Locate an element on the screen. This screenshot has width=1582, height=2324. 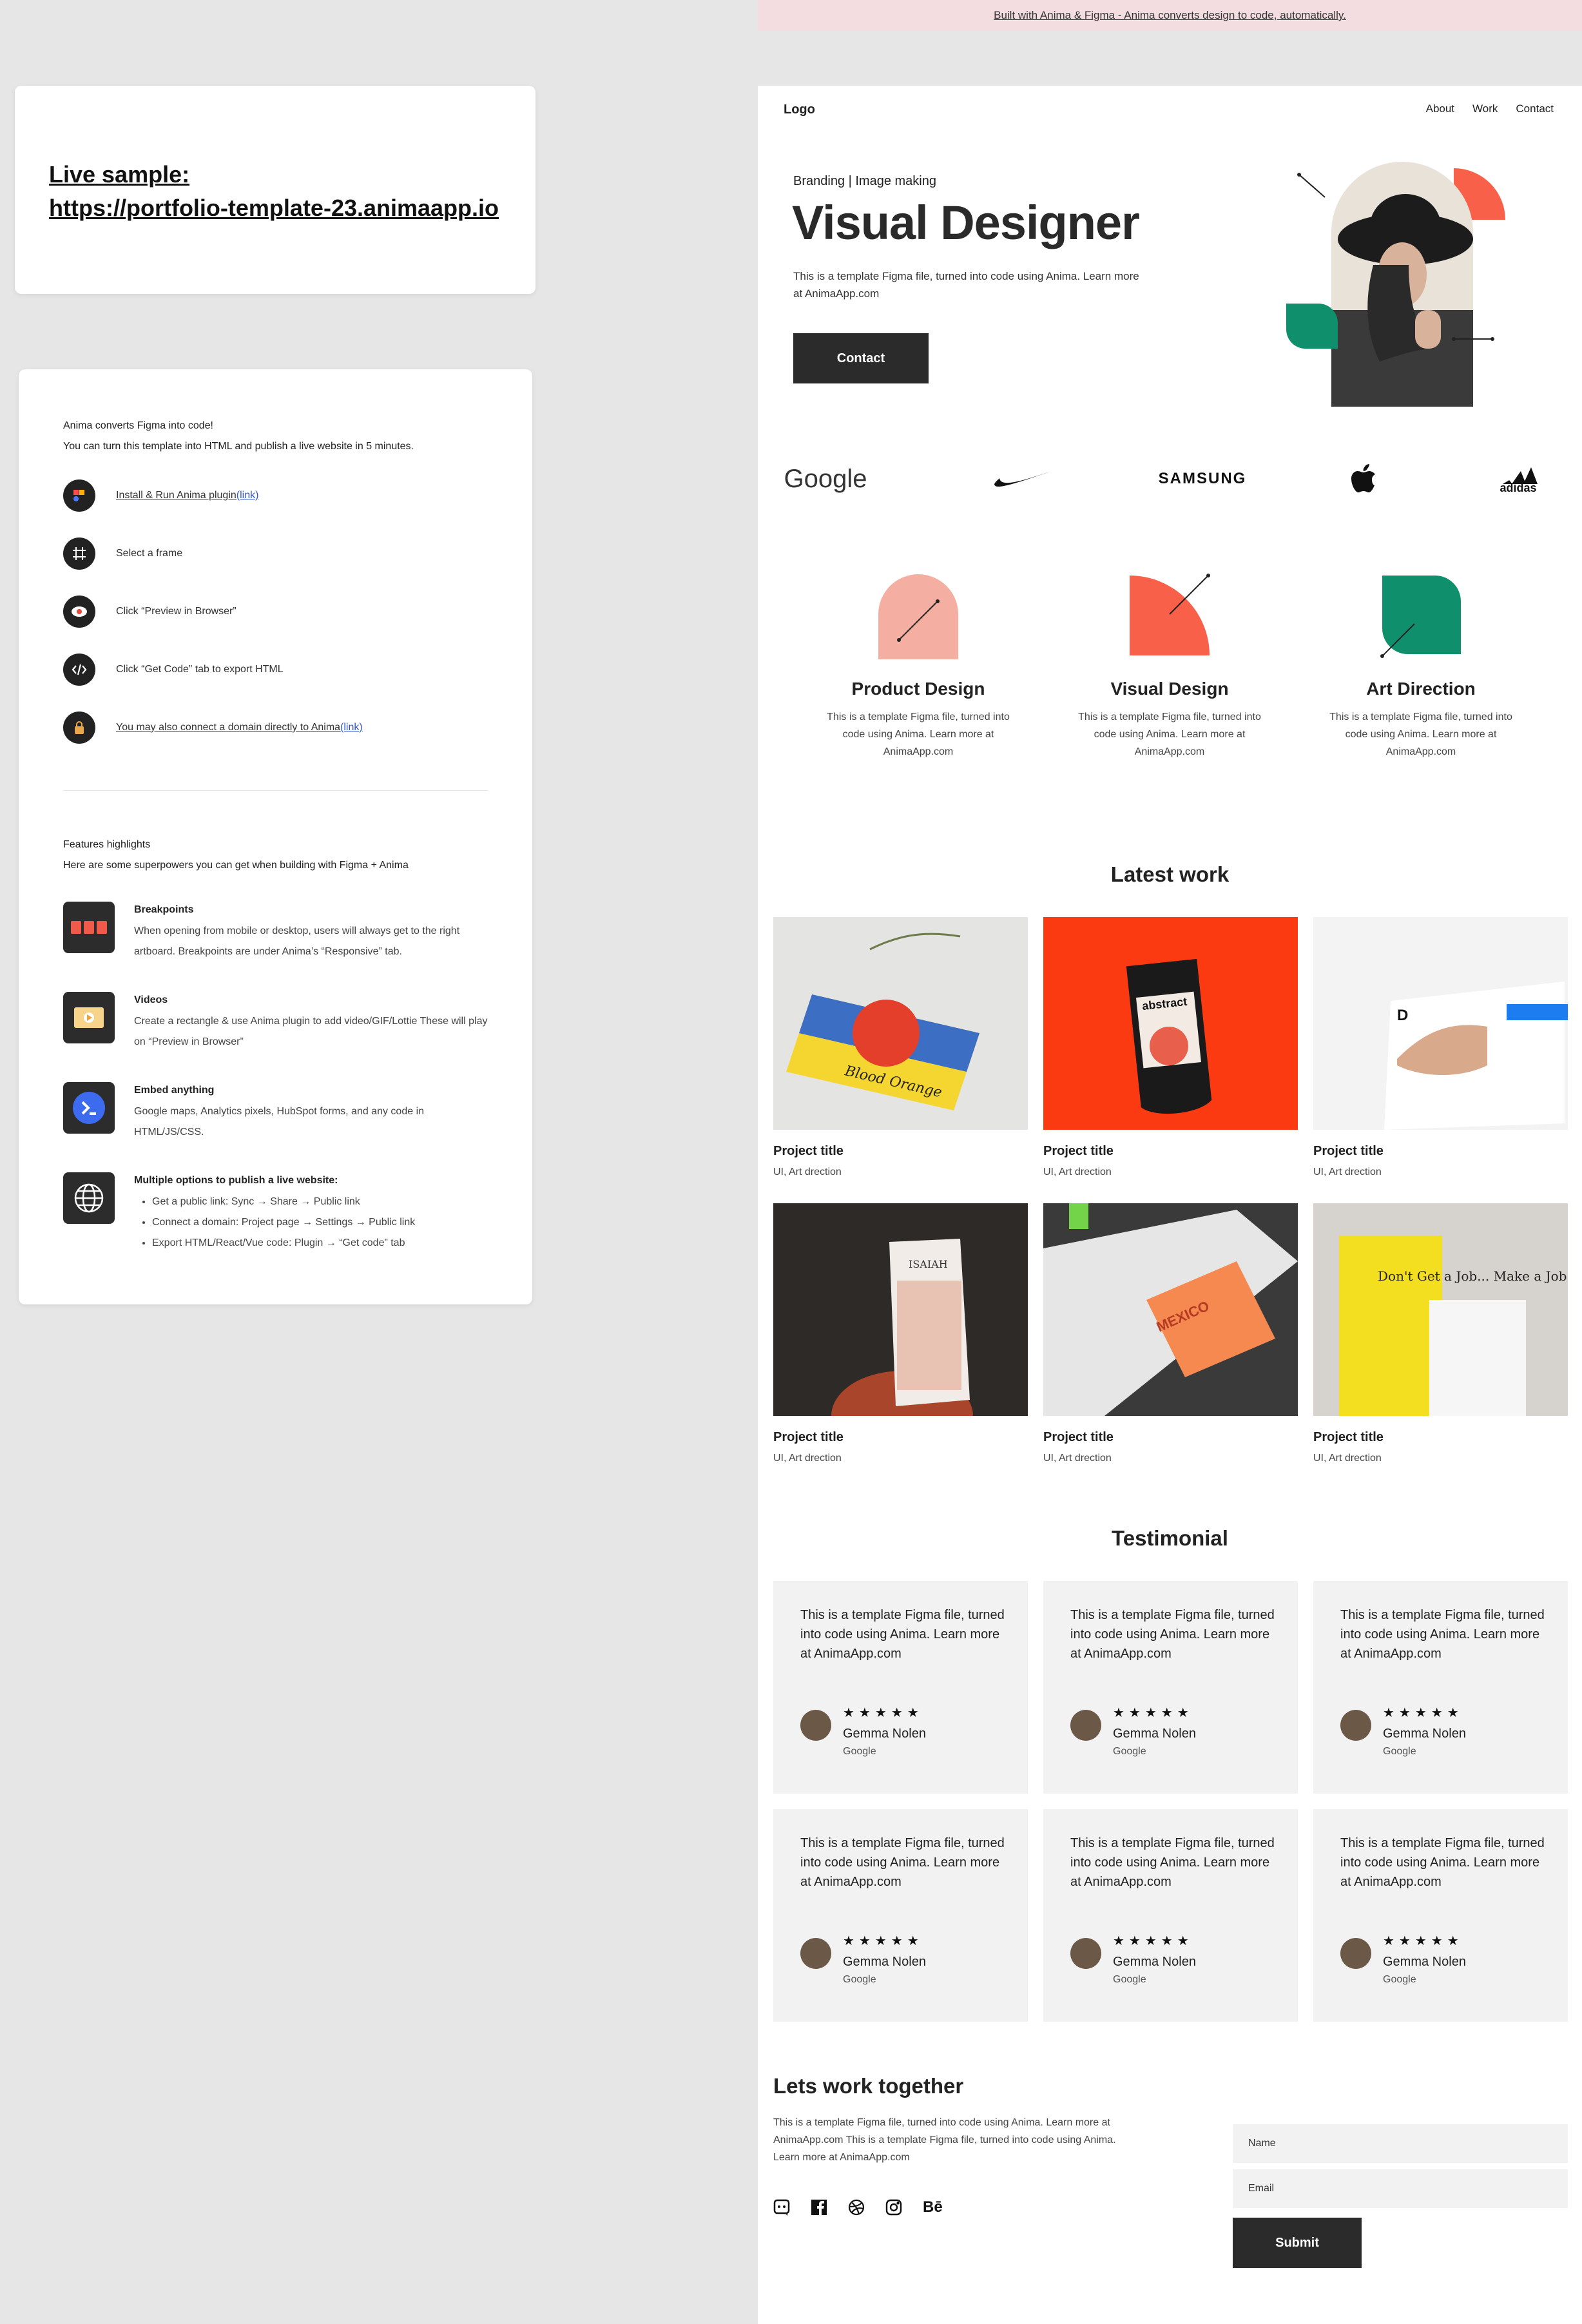
anima-logo-icon is located at coordinates (79, 496).